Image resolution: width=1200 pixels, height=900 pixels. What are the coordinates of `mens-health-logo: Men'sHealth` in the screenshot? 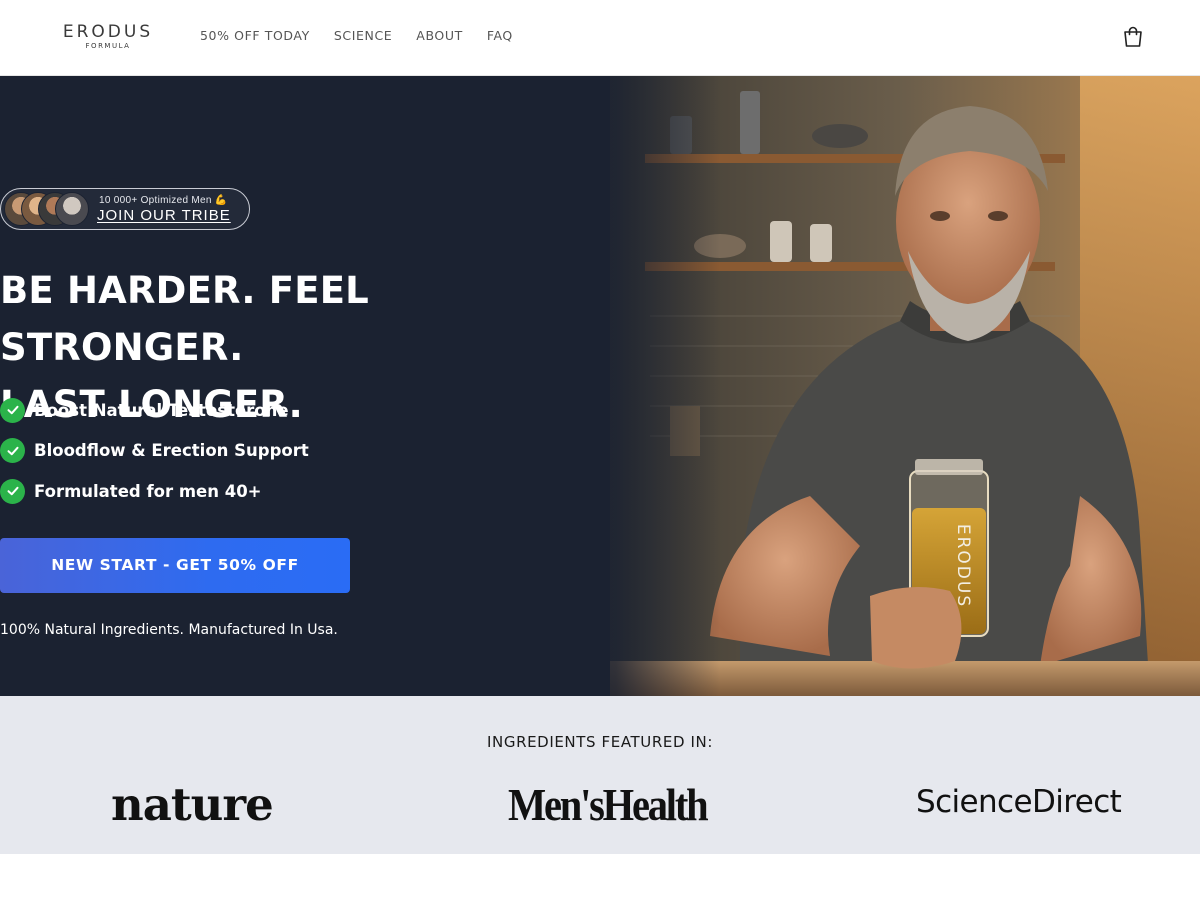 It's located at (608, 804).